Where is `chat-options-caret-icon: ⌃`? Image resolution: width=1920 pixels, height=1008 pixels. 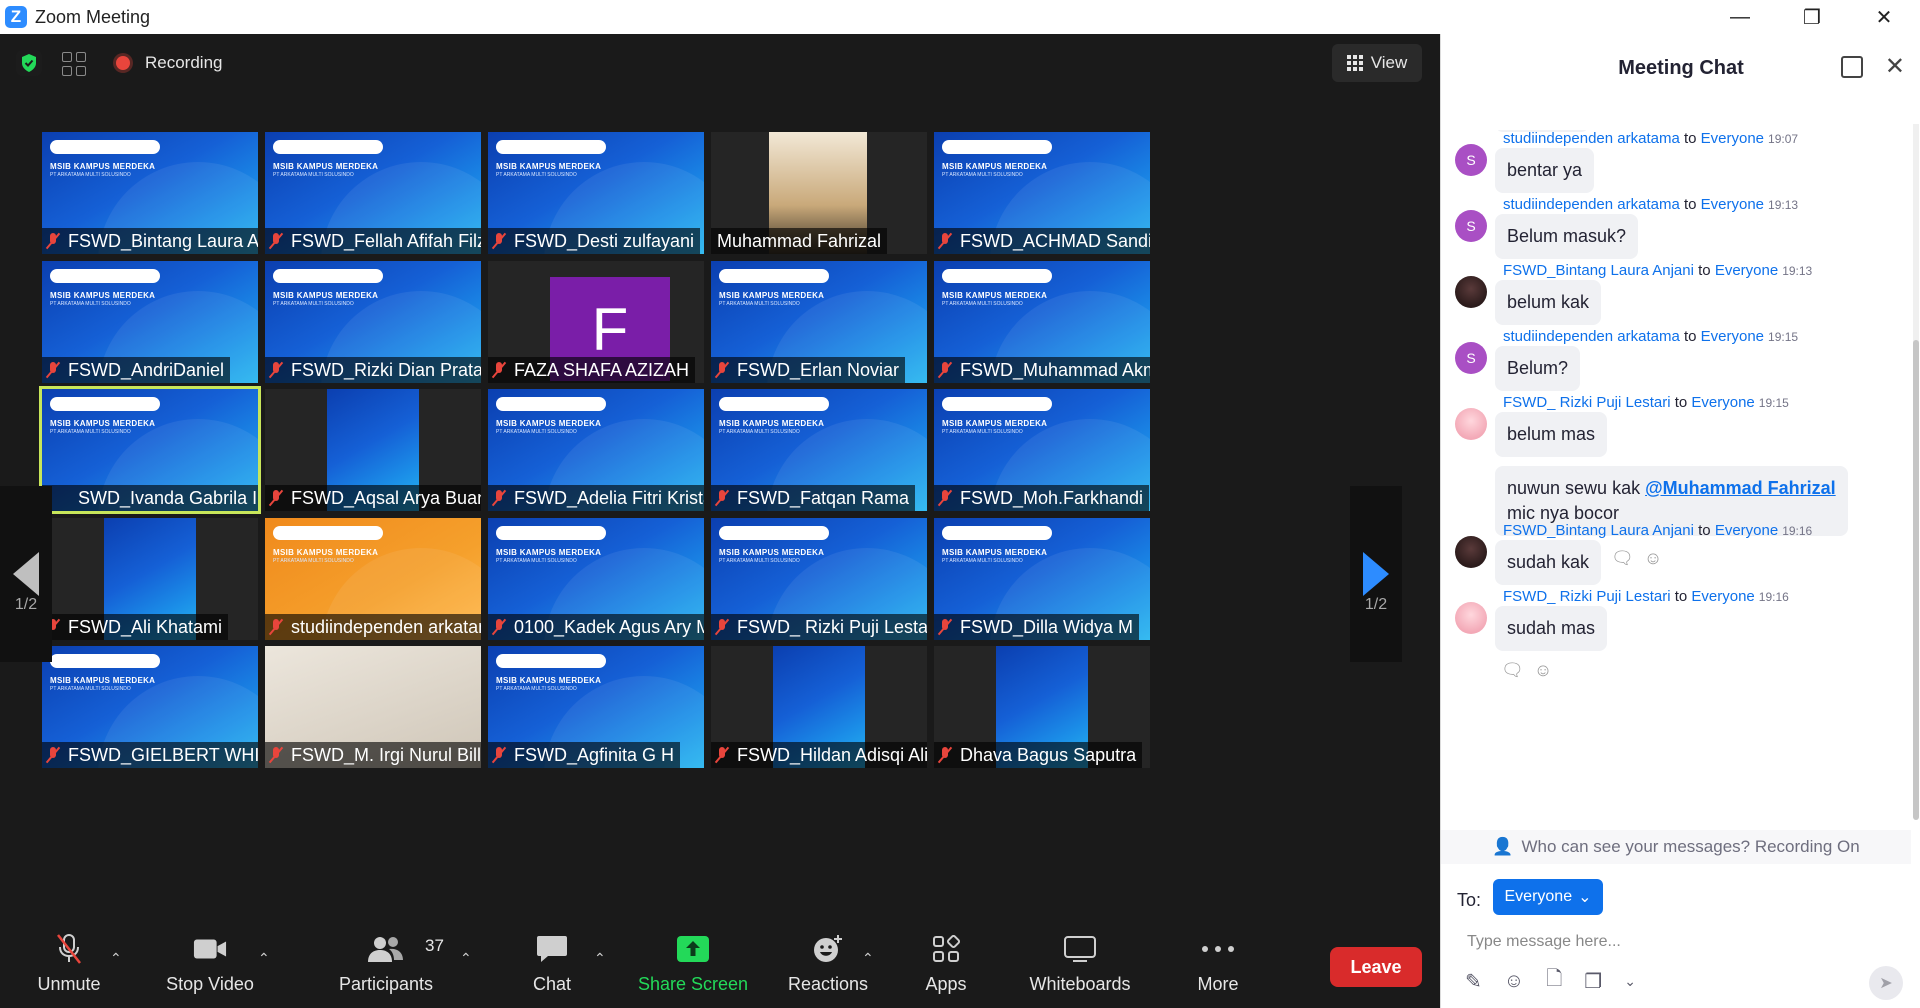
chat-options-caret-icon: ⌃ is located at coordinates (600, 958).